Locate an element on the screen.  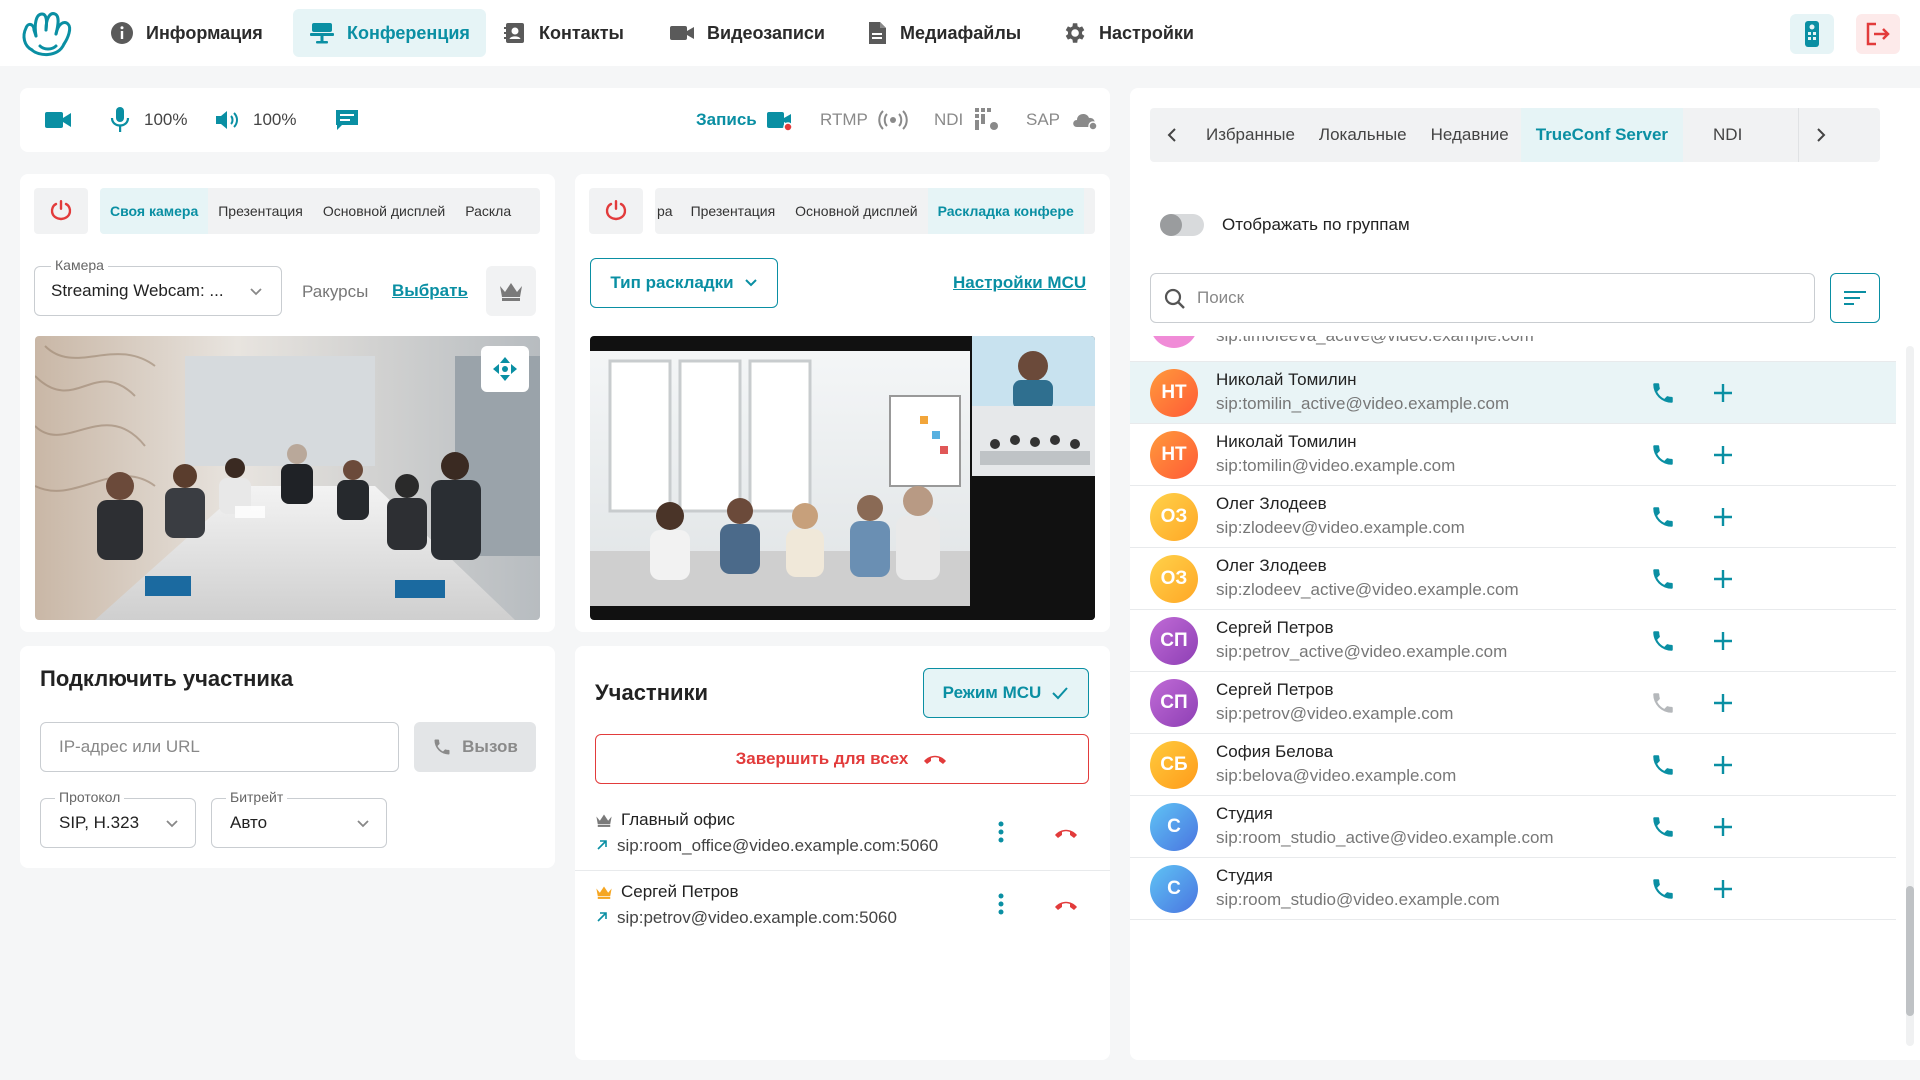
tab-ndi: NDI is located at coordinates (1740, 135).